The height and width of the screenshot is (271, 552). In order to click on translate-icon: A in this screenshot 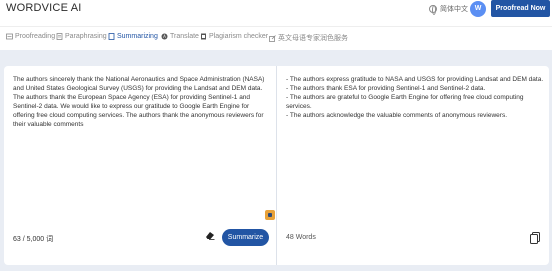, I will do `click(164, 36)`.